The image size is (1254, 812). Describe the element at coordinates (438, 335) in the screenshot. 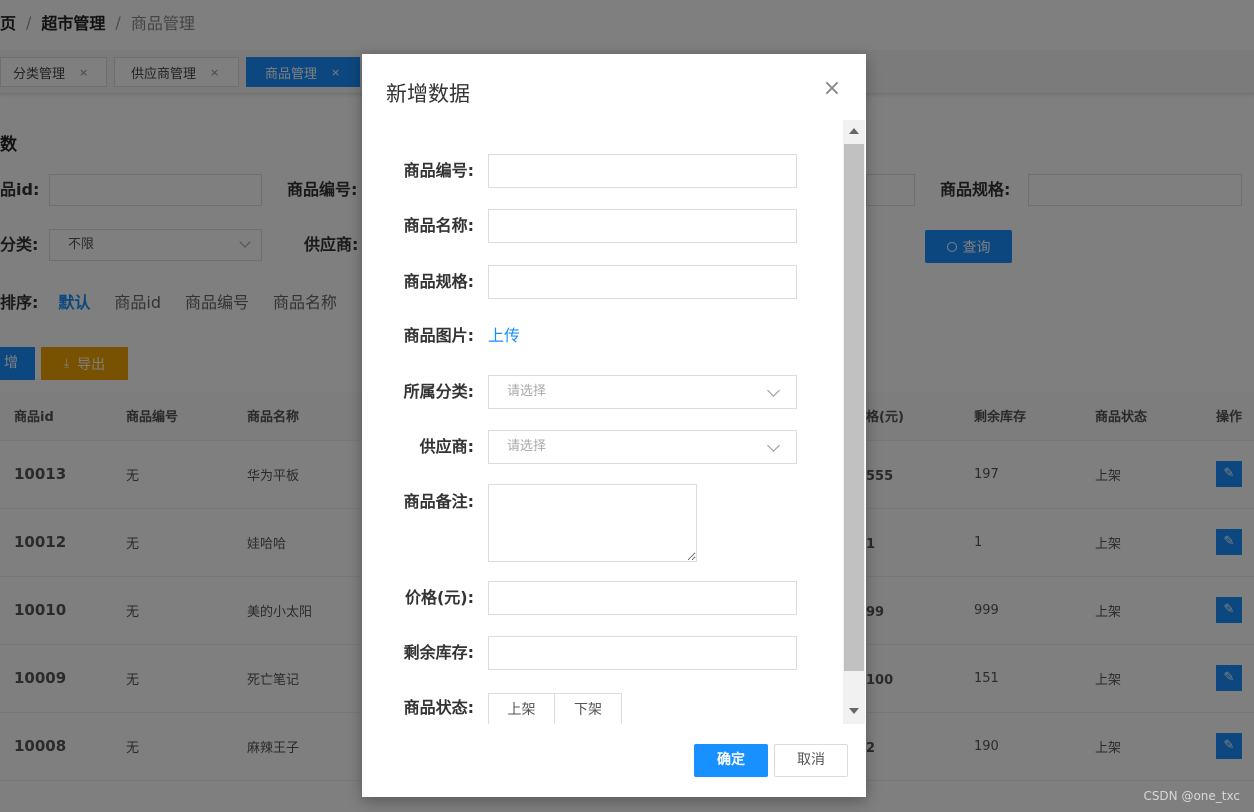

I see `image-label: 商品图片:` at that location.